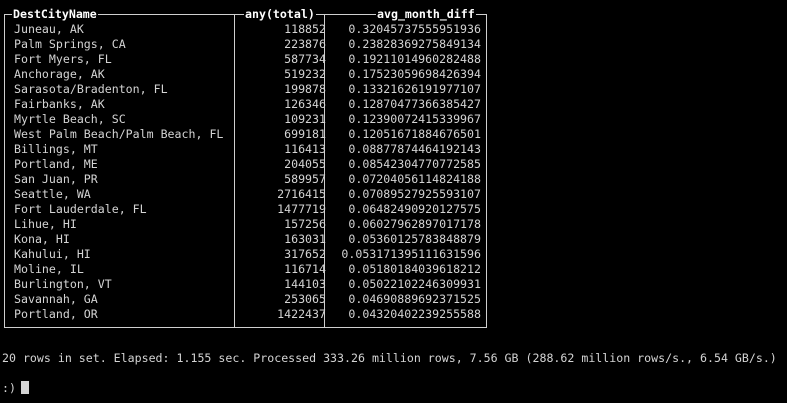 The image size is (787, 403). What do you see at coordinates (305, 254) in the screenshot?
I see `any-total-cell: 317652` at bounding box center [305, 254].